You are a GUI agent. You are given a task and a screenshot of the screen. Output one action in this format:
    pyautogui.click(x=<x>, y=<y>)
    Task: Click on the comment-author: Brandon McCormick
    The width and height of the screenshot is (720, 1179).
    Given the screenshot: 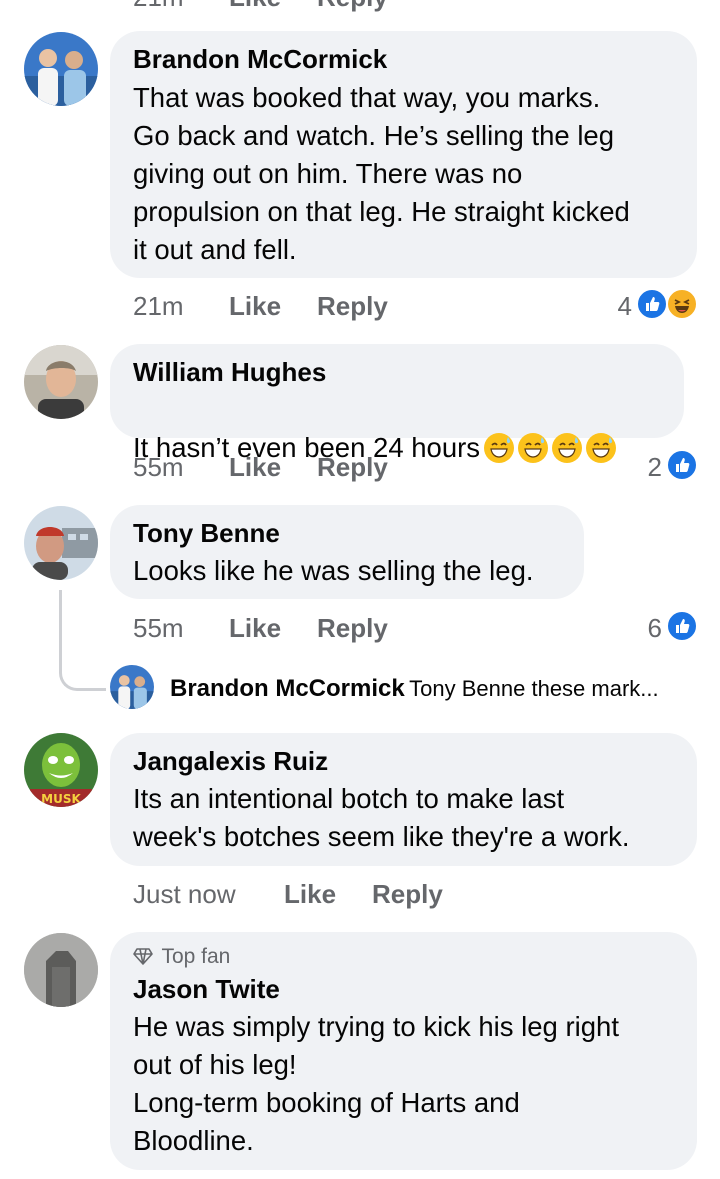 What is the action you would take?
    pyautogui.click(x=260, y=59)
    